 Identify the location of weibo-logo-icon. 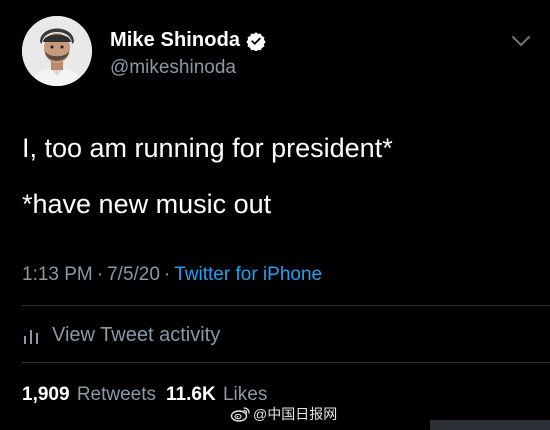
(240, 414).